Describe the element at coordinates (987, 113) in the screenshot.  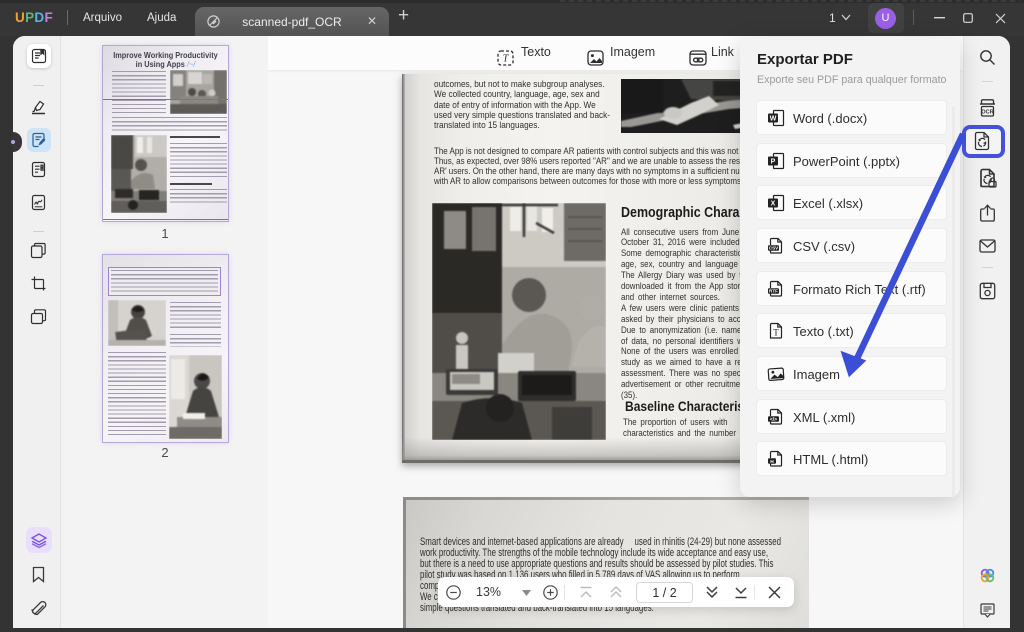
I see `svg-text: OCR` at that location.